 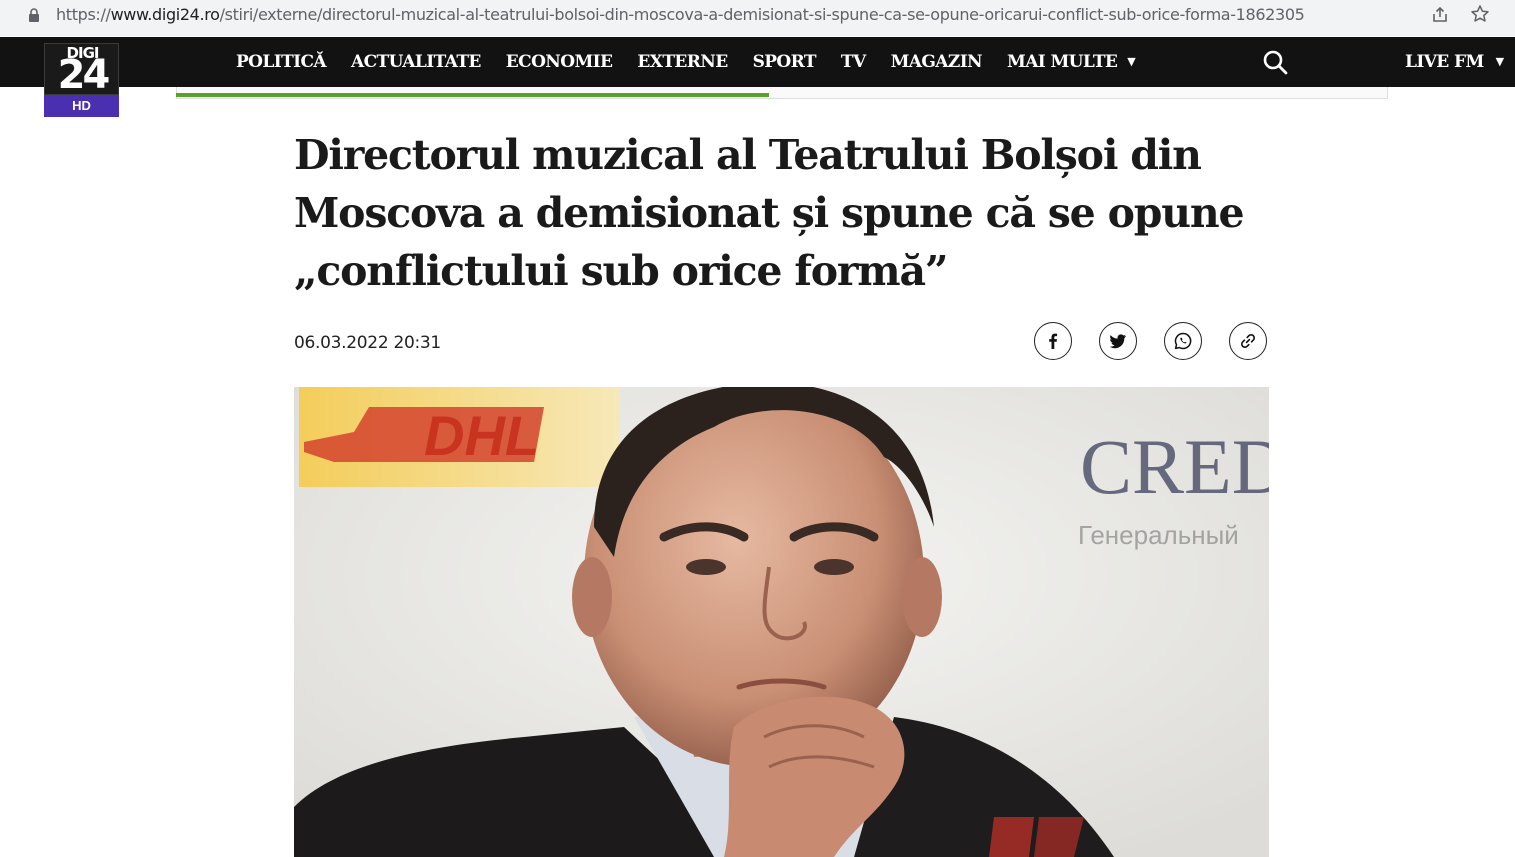 I want to click on nav-item-sport: SPORT, so click(x=785, y=62).